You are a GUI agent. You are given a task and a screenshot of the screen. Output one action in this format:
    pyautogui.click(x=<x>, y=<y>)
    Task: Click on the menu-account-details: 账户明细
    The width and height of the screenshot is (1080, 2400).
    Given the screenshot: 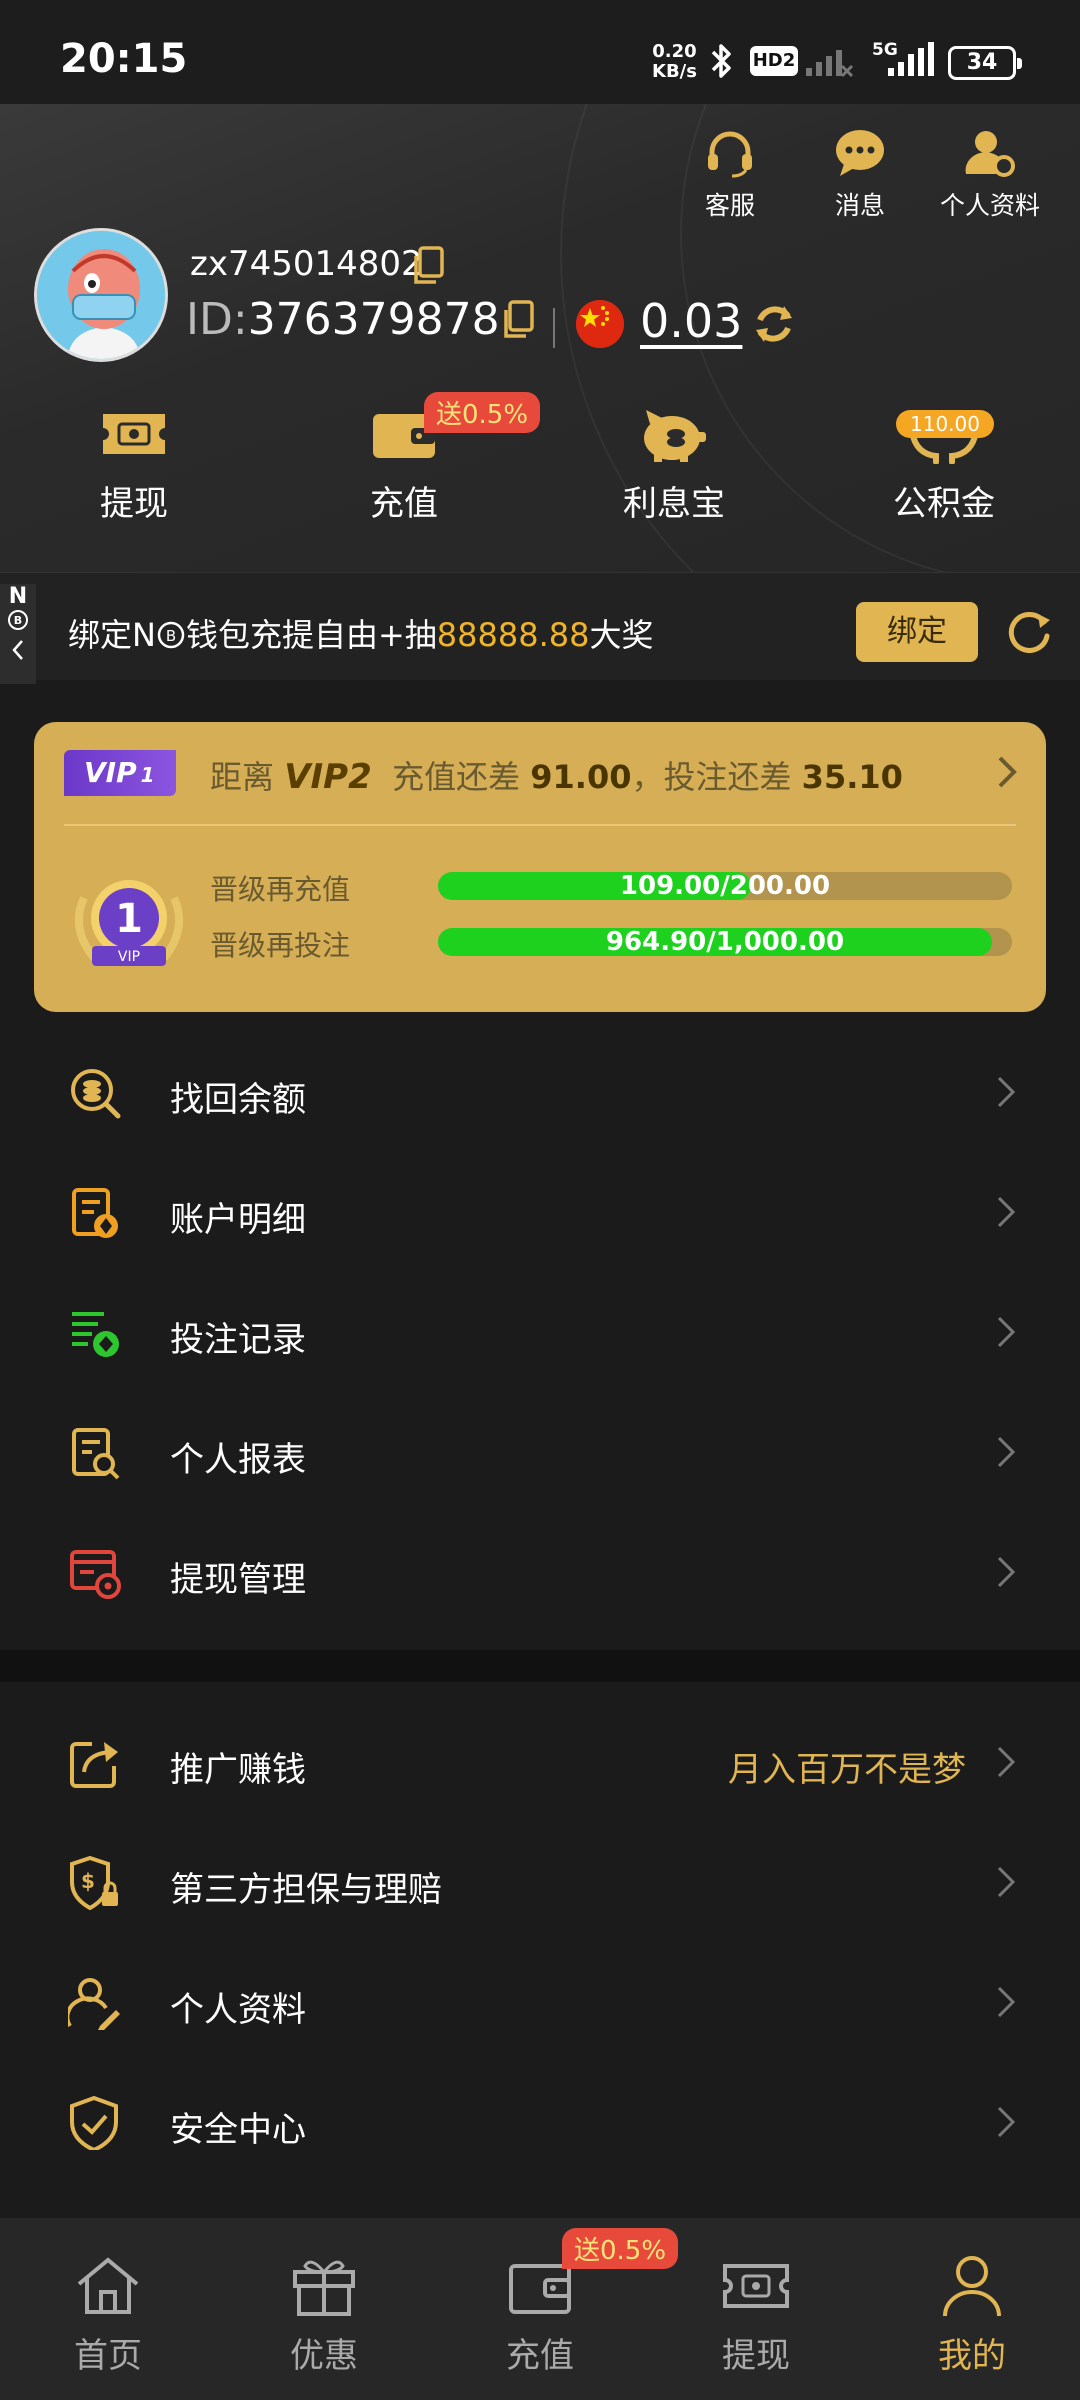 What is the action you would take?
    pyautogui.click(x=540, y=1212)
    